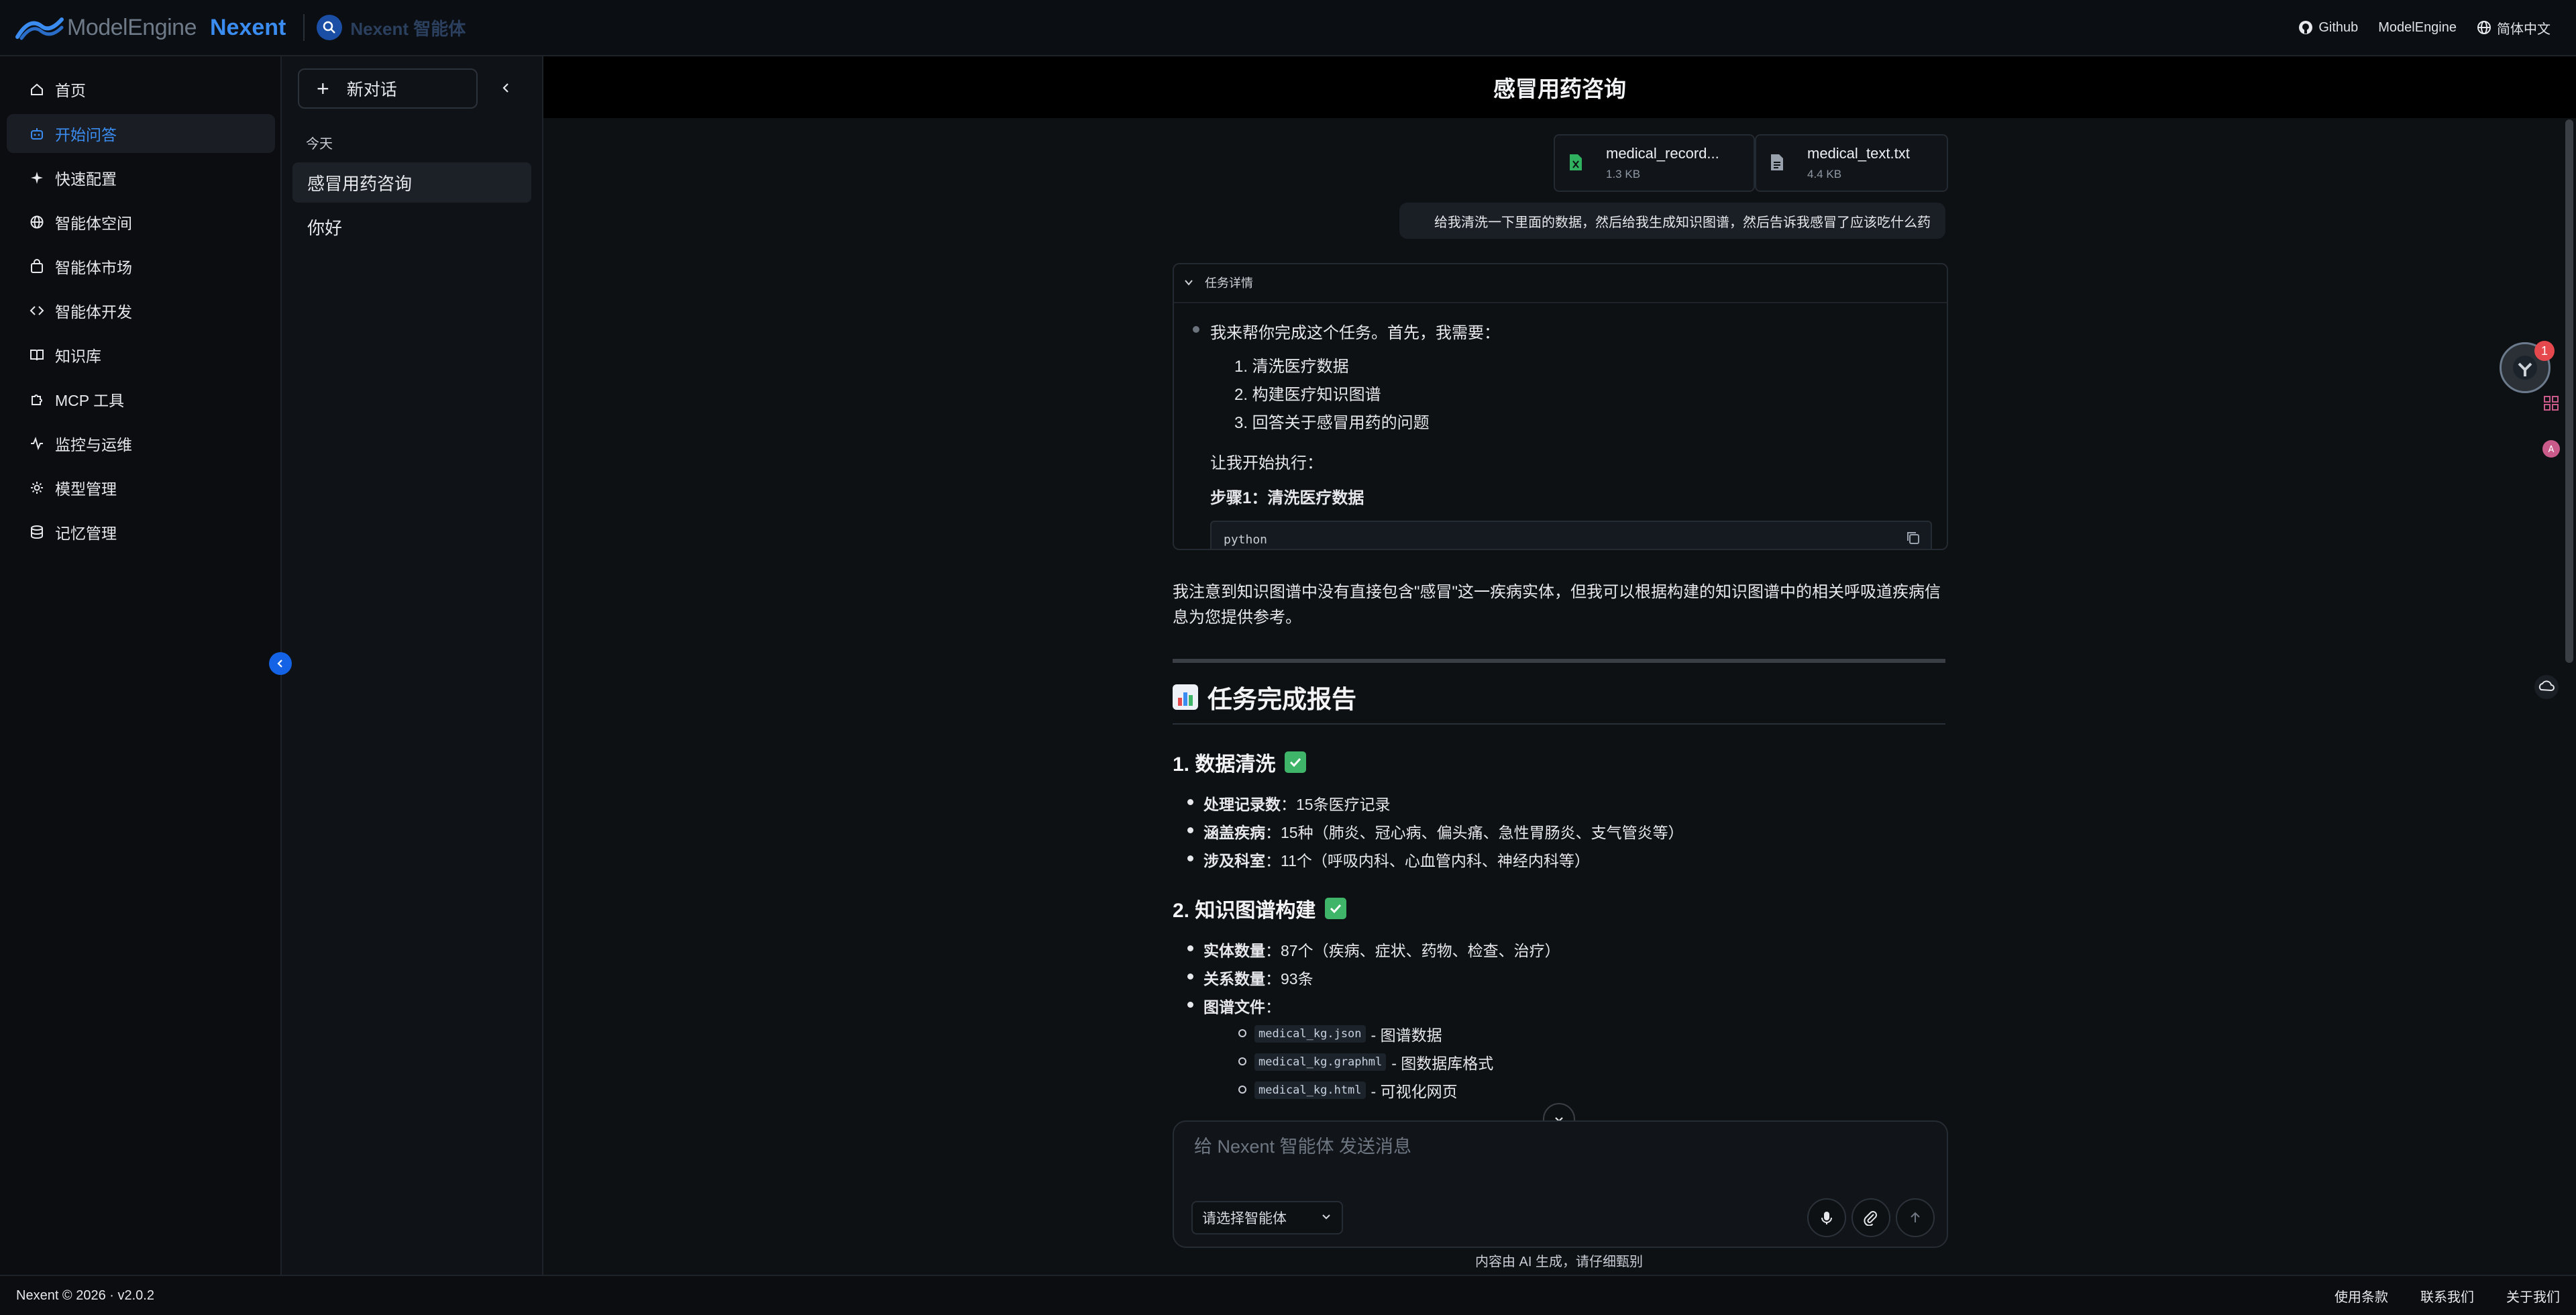 The height and width of the screenshot is (1315, 2576). What do you see at coordinates (325, 227) in the screenshot?
I see `conversation-title: 你好` at bounding box center [325, 227].